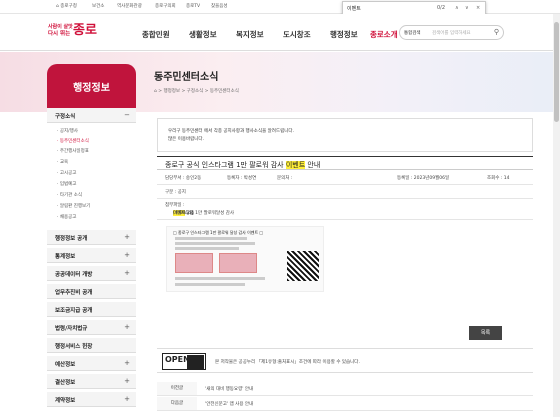 The width and height of the screenshot is (560, 417). What do you see at coordinates (127, 115) in the screenshot?
I see `minus-icon: −` at bounding box center [127, 115].